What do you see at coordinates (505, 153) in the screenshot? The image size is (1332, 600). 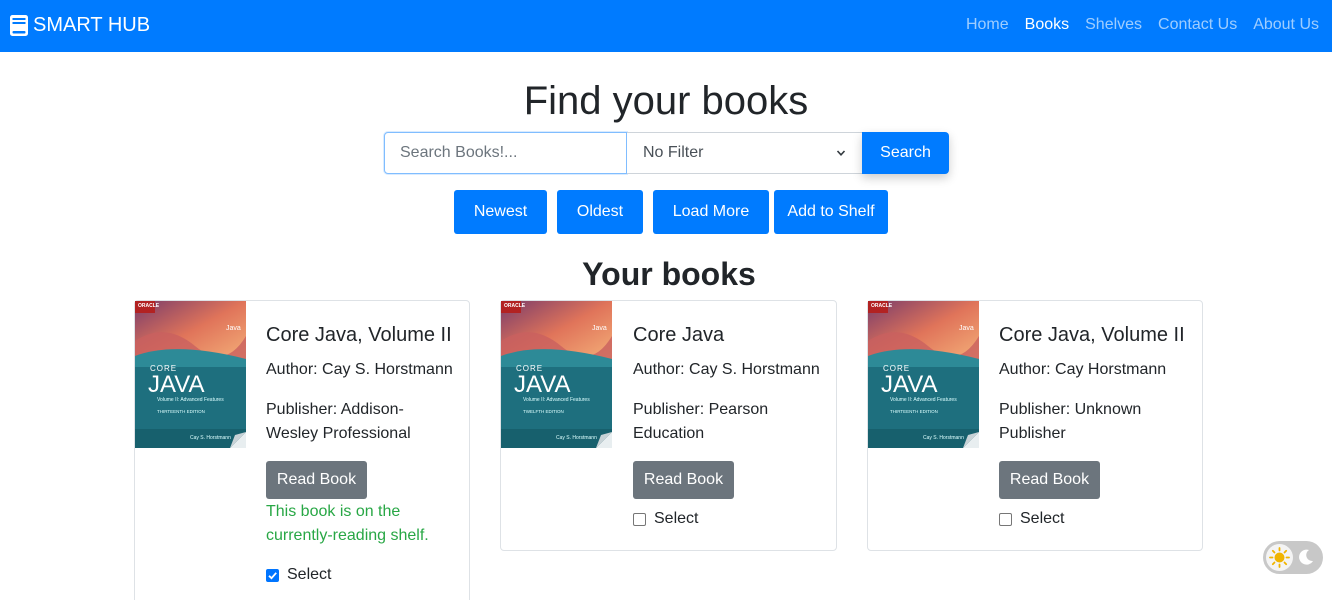 I see `search-input` at bounding box center [505, 153].